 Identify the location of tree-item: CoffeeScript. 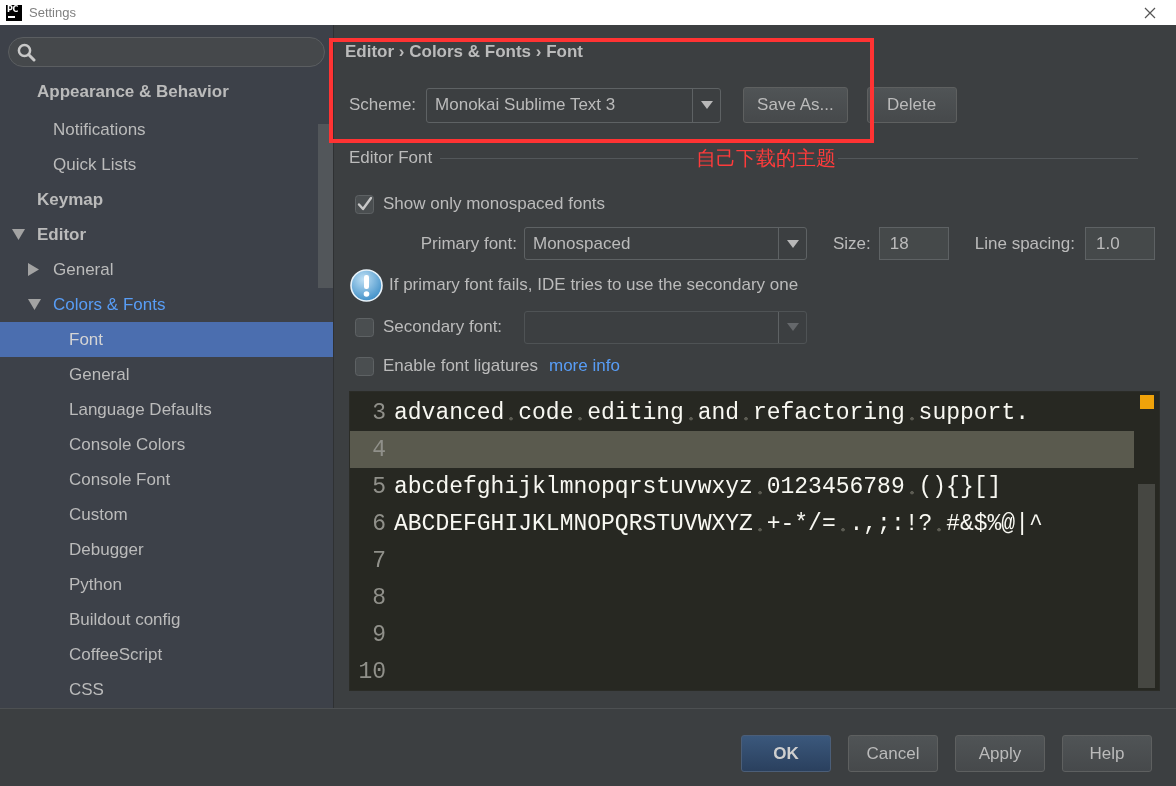
(159, 654).